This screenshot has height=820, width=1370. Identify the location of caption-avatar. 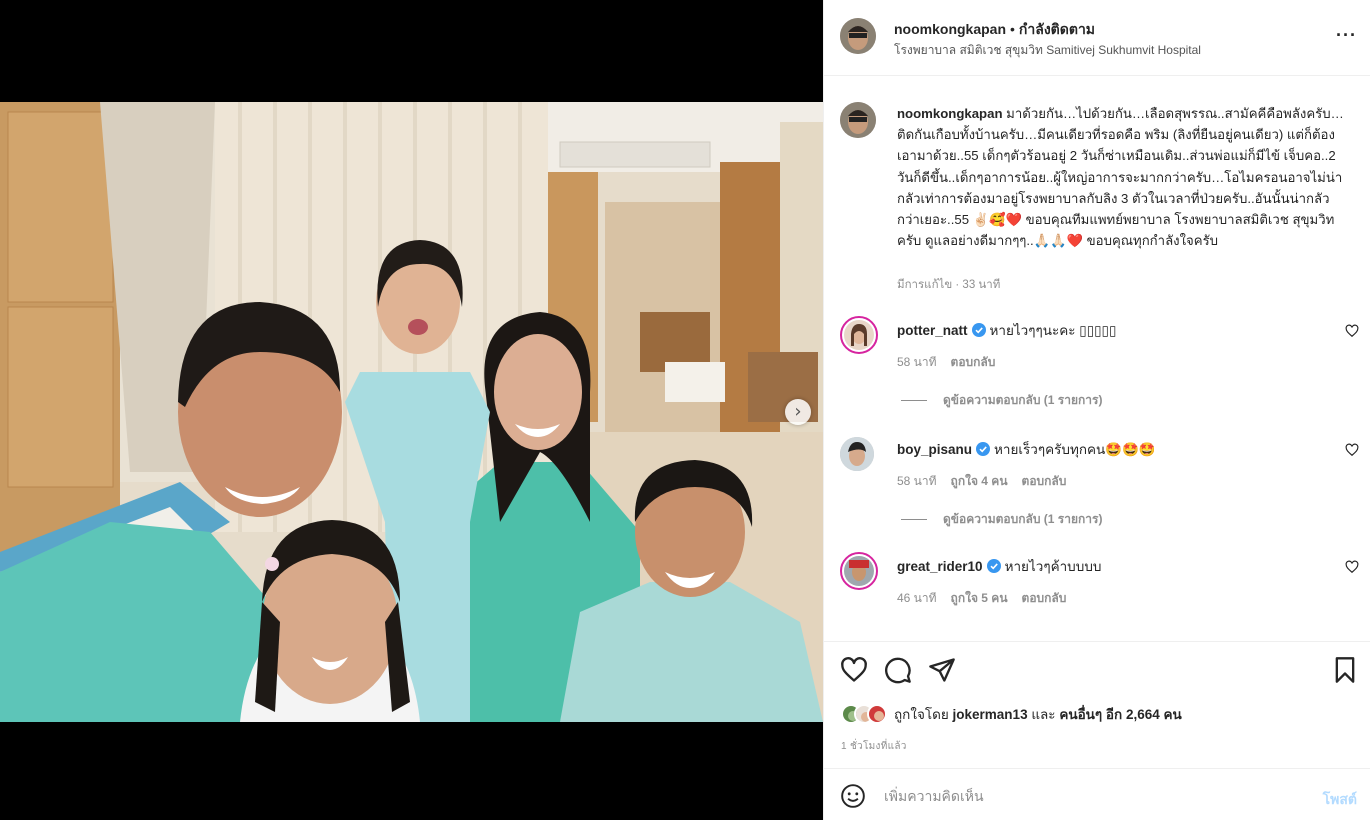
(858, 120).